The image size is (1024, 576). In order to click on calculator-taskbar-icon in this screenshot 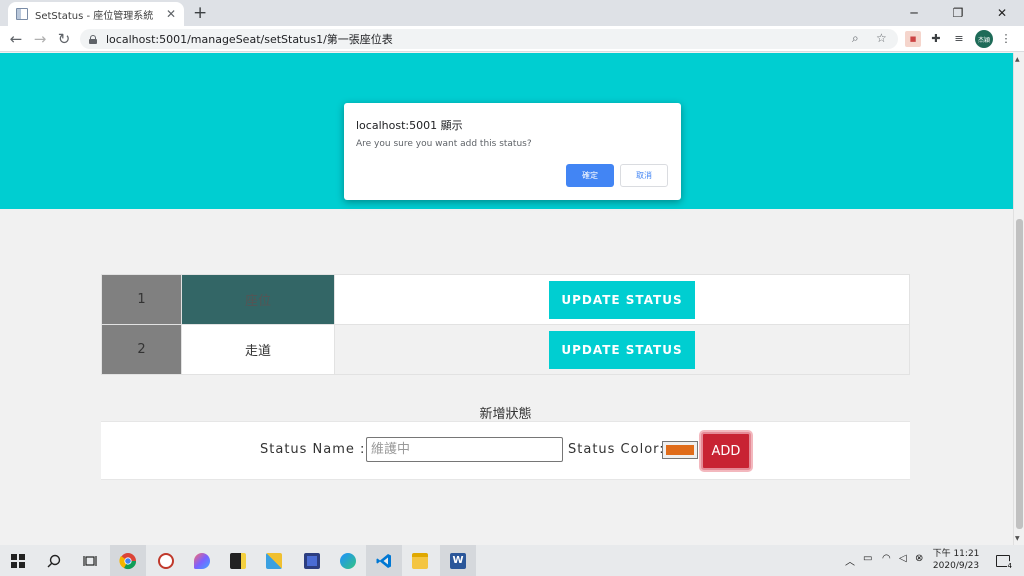, I will do `click(312, 560)`.